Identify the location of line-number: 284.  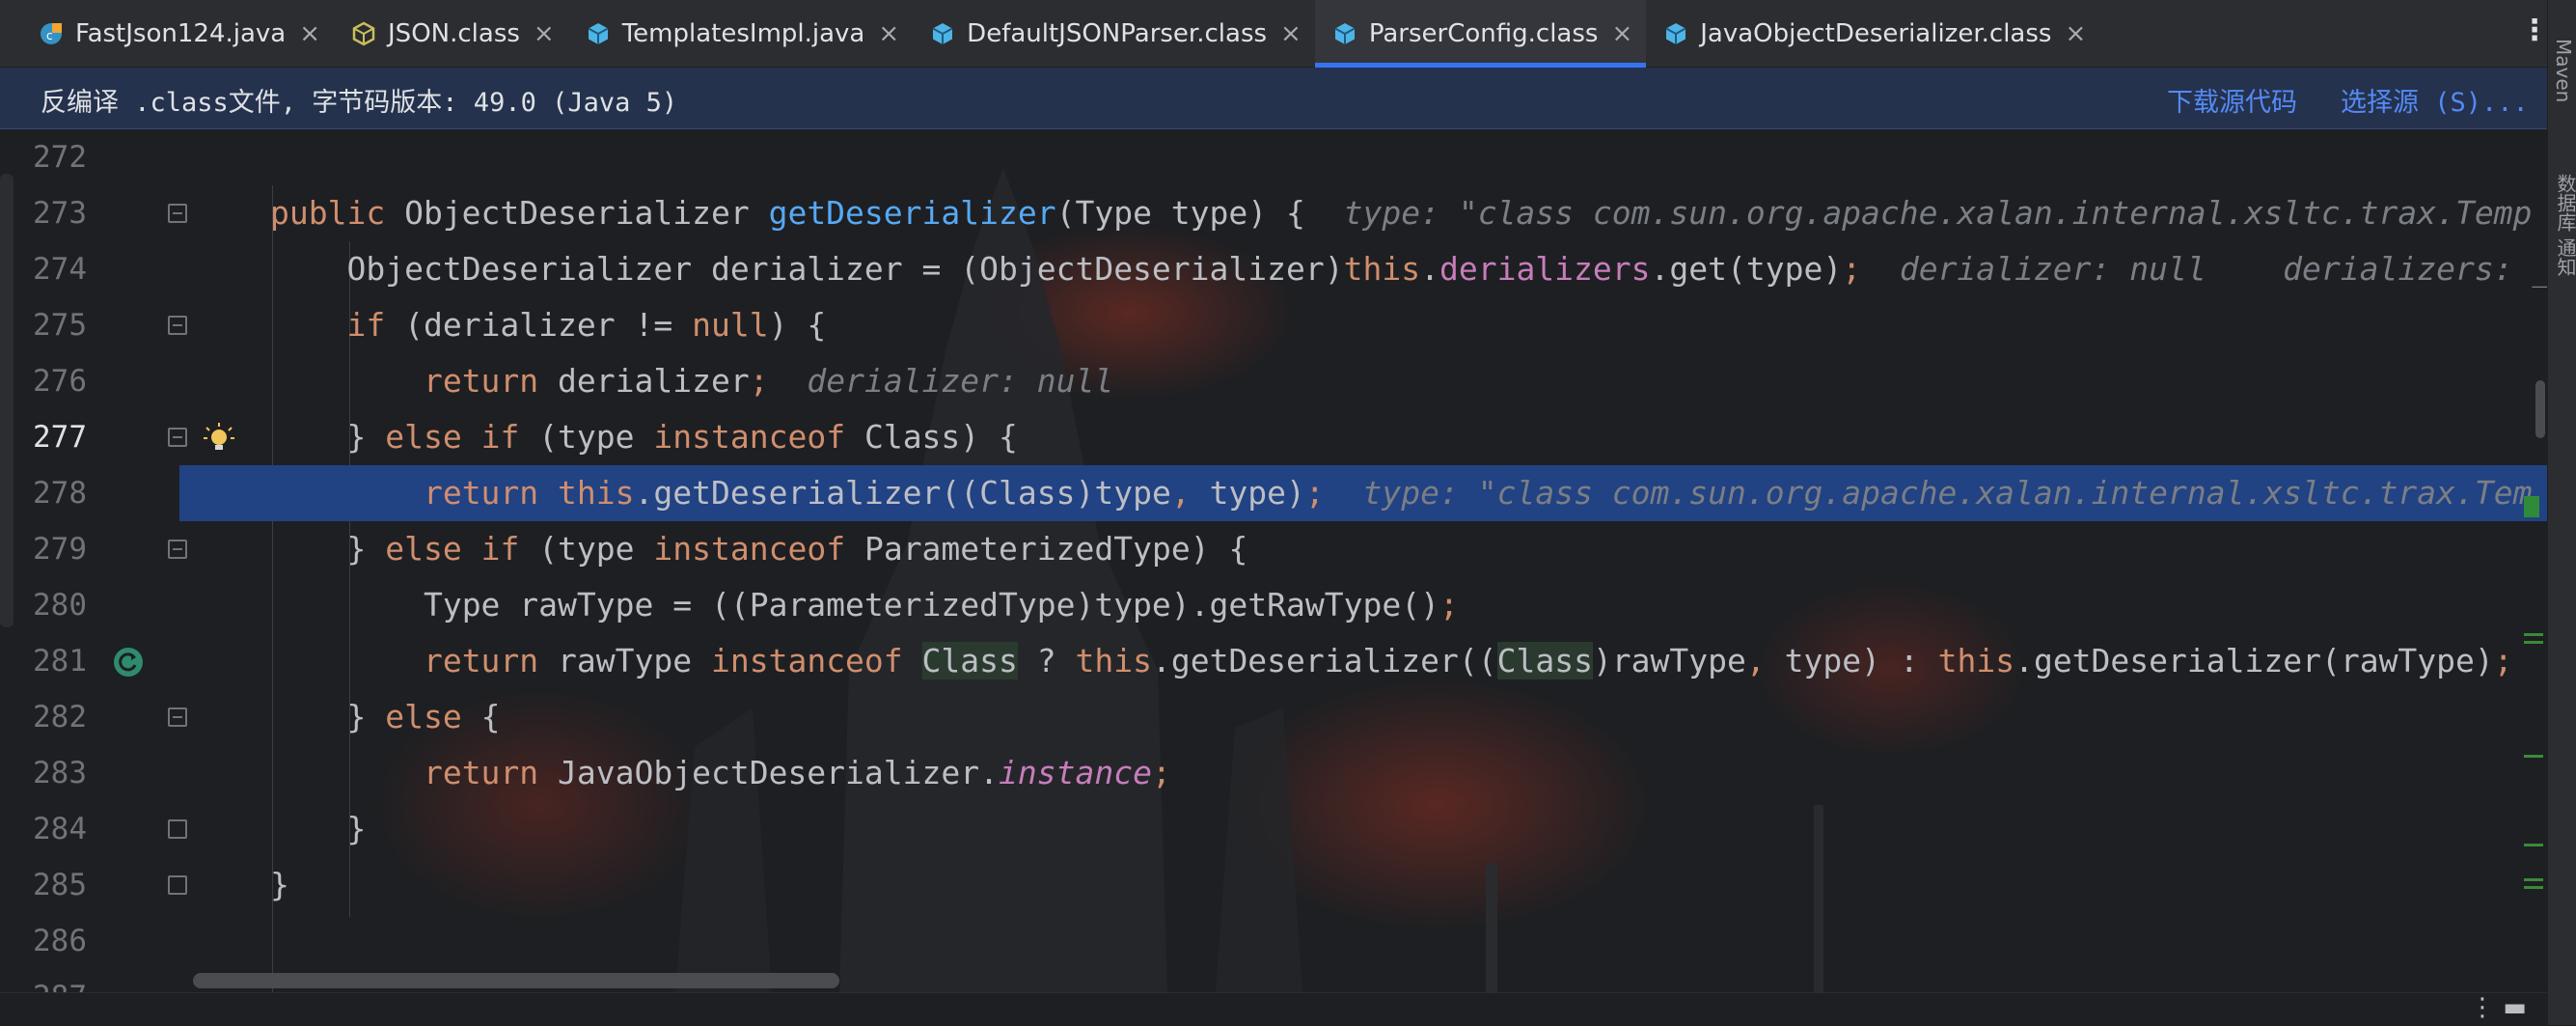
(60, 829).